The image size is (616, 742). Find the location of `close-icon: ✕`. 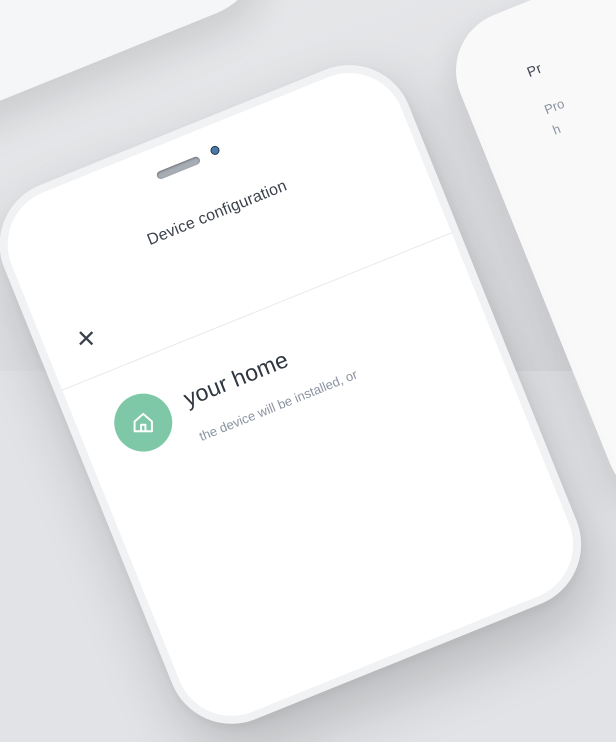

close-icon: ✕ is located at coordinates (86, 339).